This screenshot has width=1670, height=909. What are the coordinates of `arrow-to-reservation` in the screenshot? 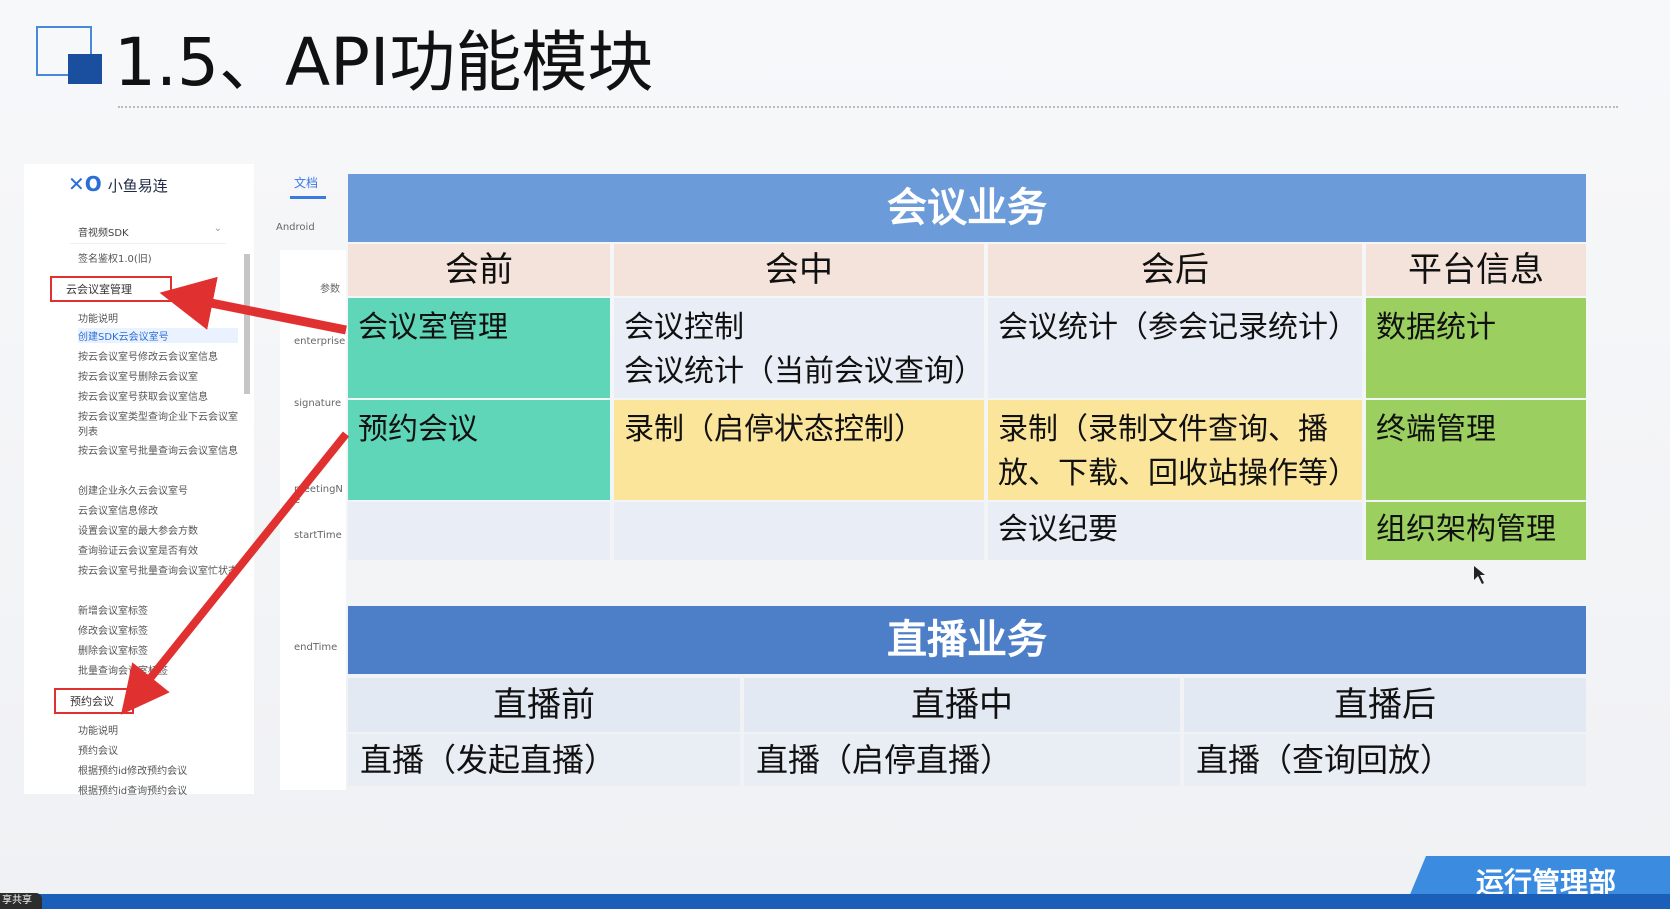 It's located at (235, 573).